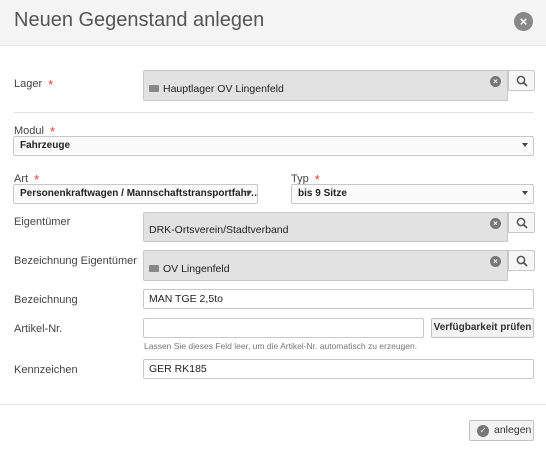 The image size is (546, 455). I want to click on check-availability-button: Verfügbarkeit prüfen, so click(482, 328).